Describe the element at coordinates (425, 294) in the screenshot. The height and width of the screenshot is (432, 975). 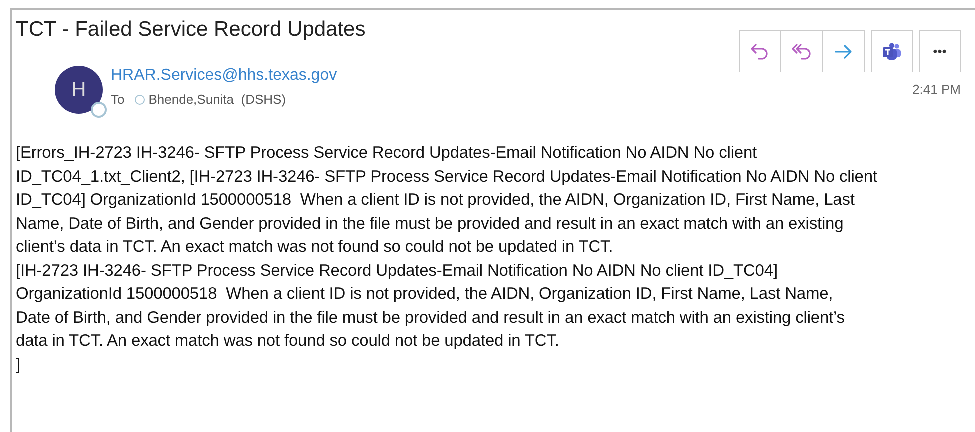
I see `message-text-line: OrganizationId 1500000518 When a client ID is not provided, the AIDN, Organization ID, First Name, Last Name,` at that location.